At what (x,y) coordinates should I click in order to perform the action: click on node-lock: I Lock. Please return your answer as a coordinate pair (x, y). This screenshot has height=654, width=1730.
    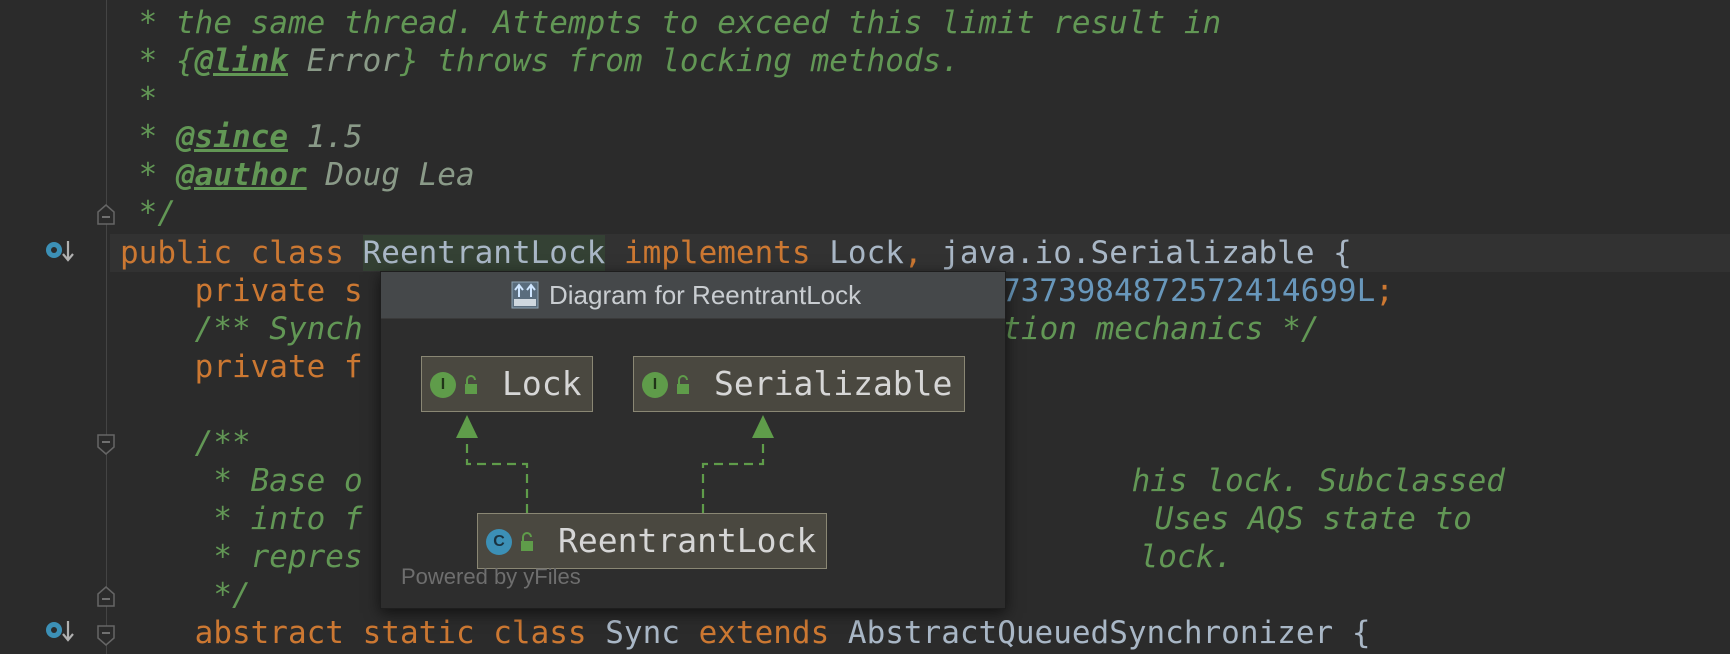
    Looking at the image, I should click on (507, 384).